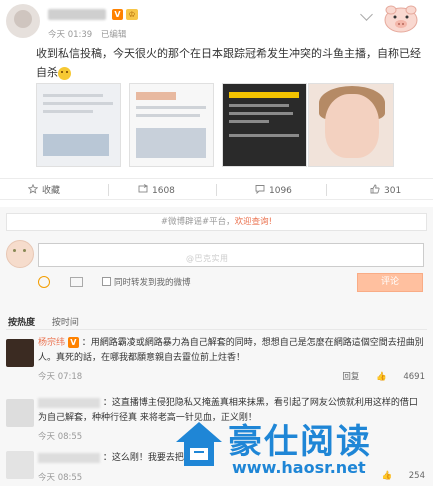  What do you see at coordinates (400, 377) in the screenshot?
I see `comment-like-button: 👍 4691` at bounding box center [400, 377].